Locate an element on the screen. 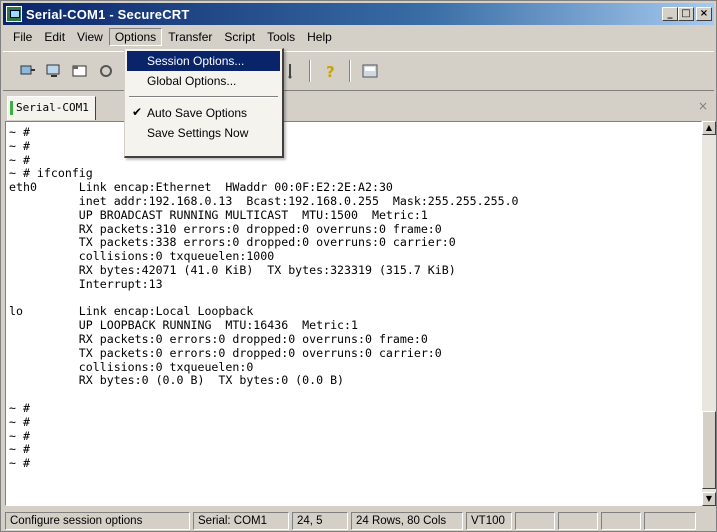  status-connection: Serial: COM1 is located at coordinates (241, 520).